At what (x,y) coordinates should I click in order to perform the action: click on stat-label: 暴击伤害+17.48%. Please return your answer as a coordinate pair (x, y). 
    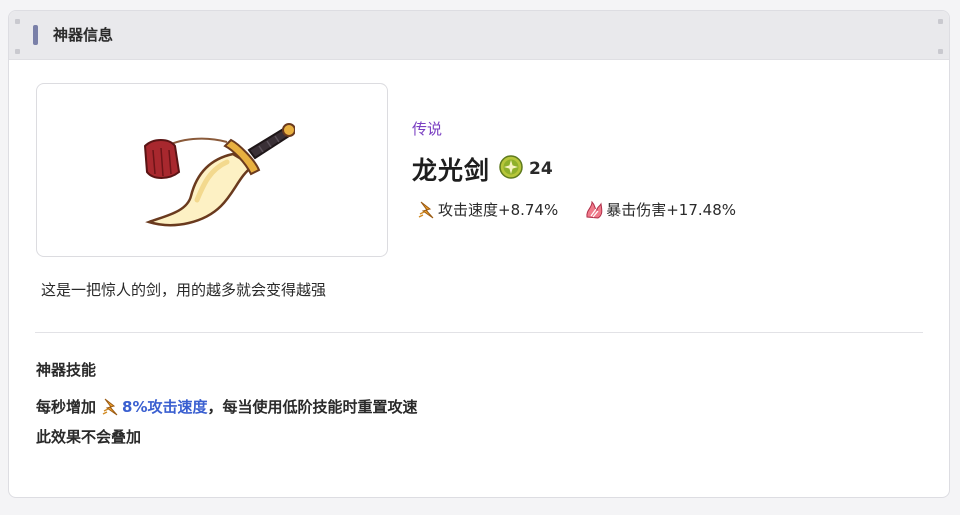
    Looking at the image, I should click on (671, 210).